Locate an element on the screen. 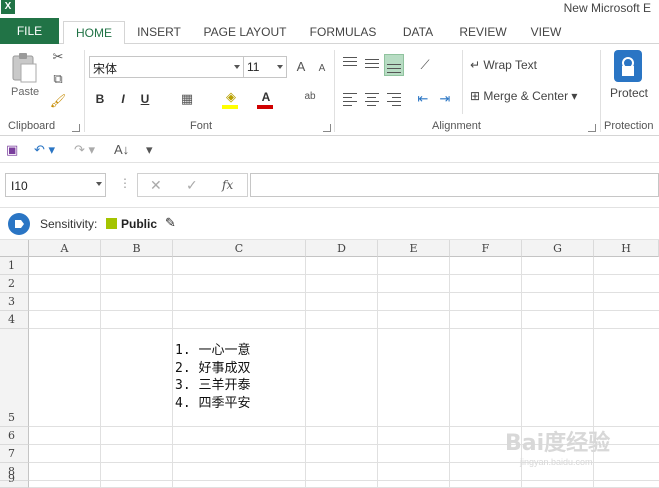 This screenshot has height=488, width=659. tab-insert: INSERT is located at coordinates (159, 32).